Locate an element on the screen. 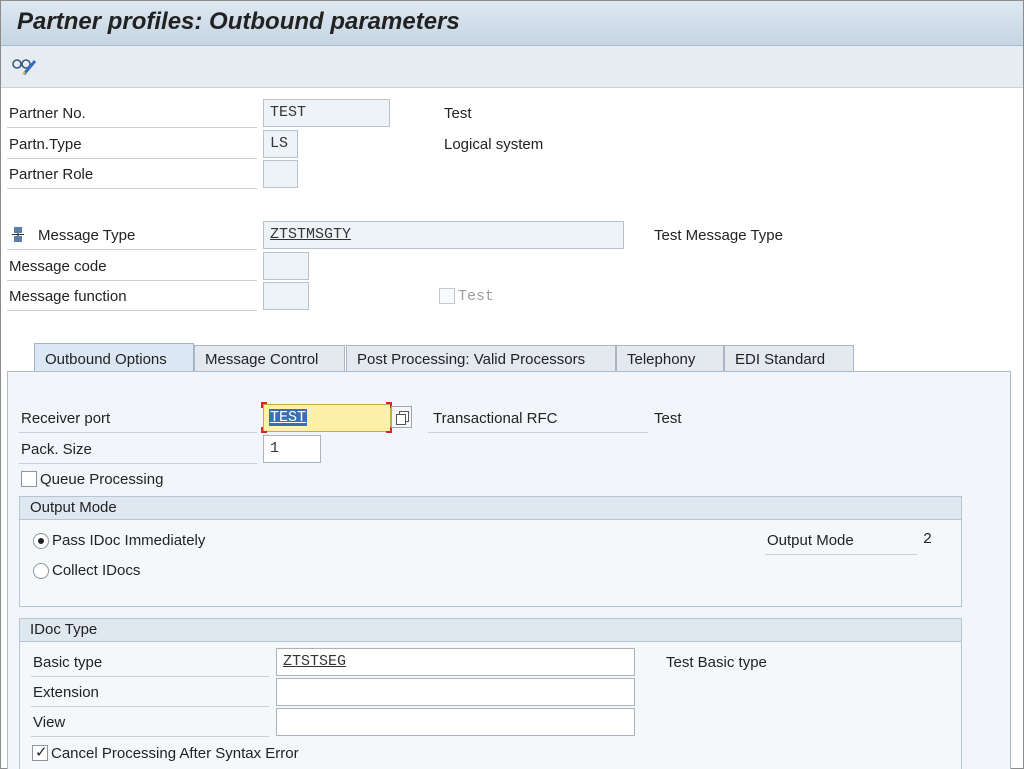 This screenshot has height=769, width=1024. test-checkbox-label: Test is located at coordinates (476, 296).